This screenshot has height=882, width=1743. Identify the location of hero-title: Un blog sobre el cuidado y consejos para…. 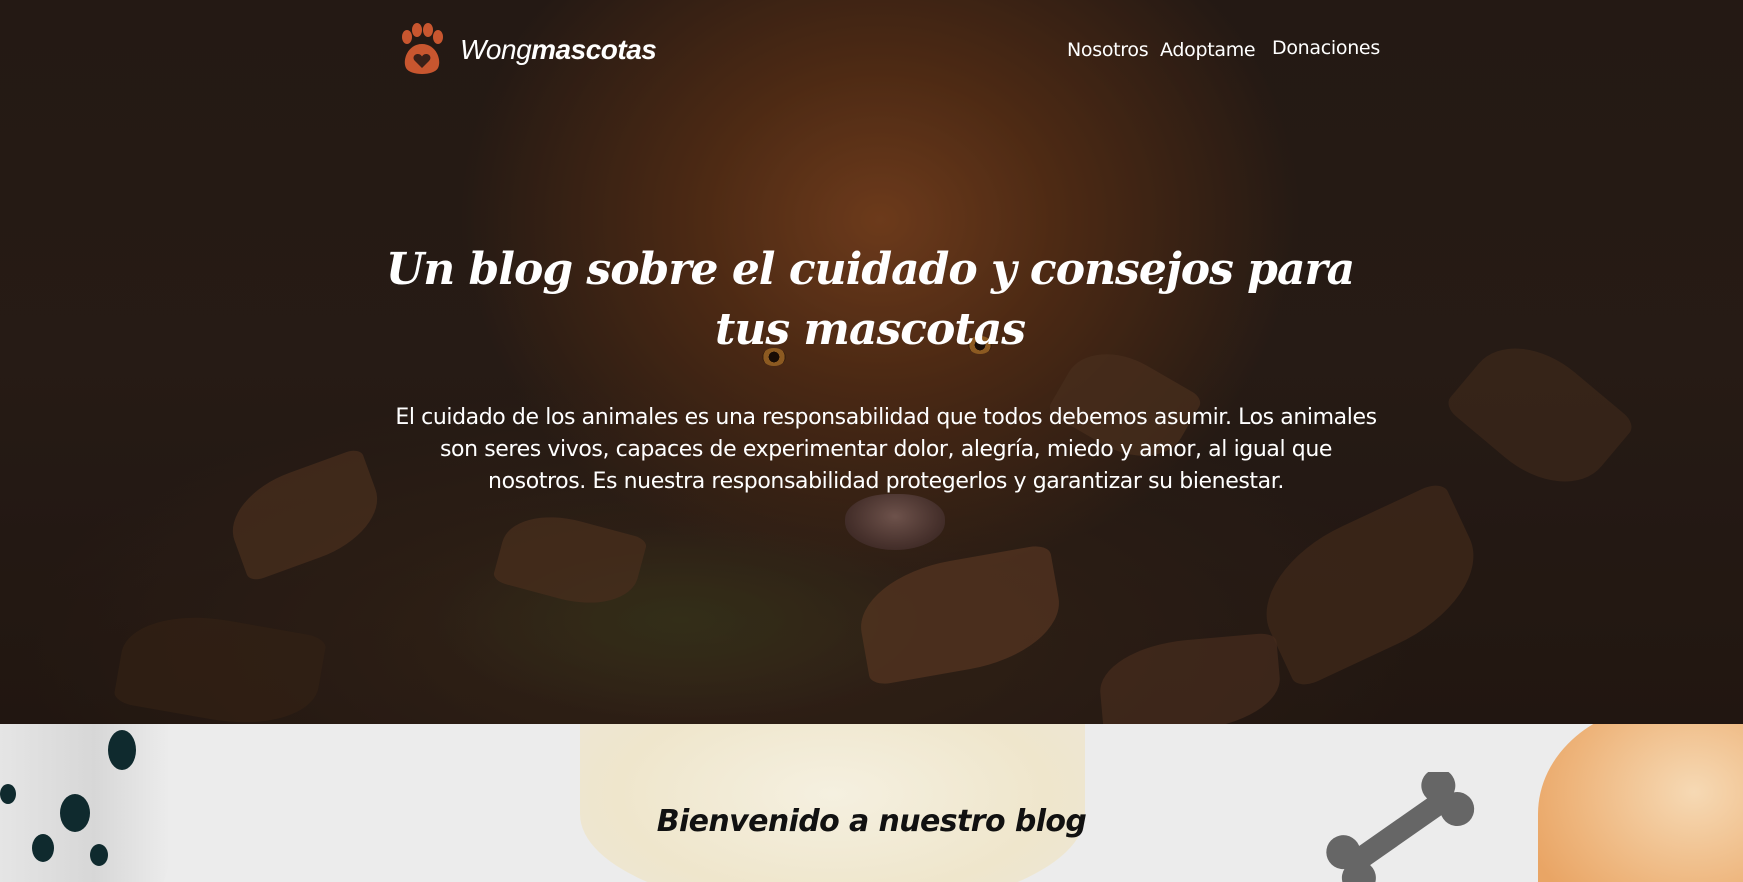
(870, 299).